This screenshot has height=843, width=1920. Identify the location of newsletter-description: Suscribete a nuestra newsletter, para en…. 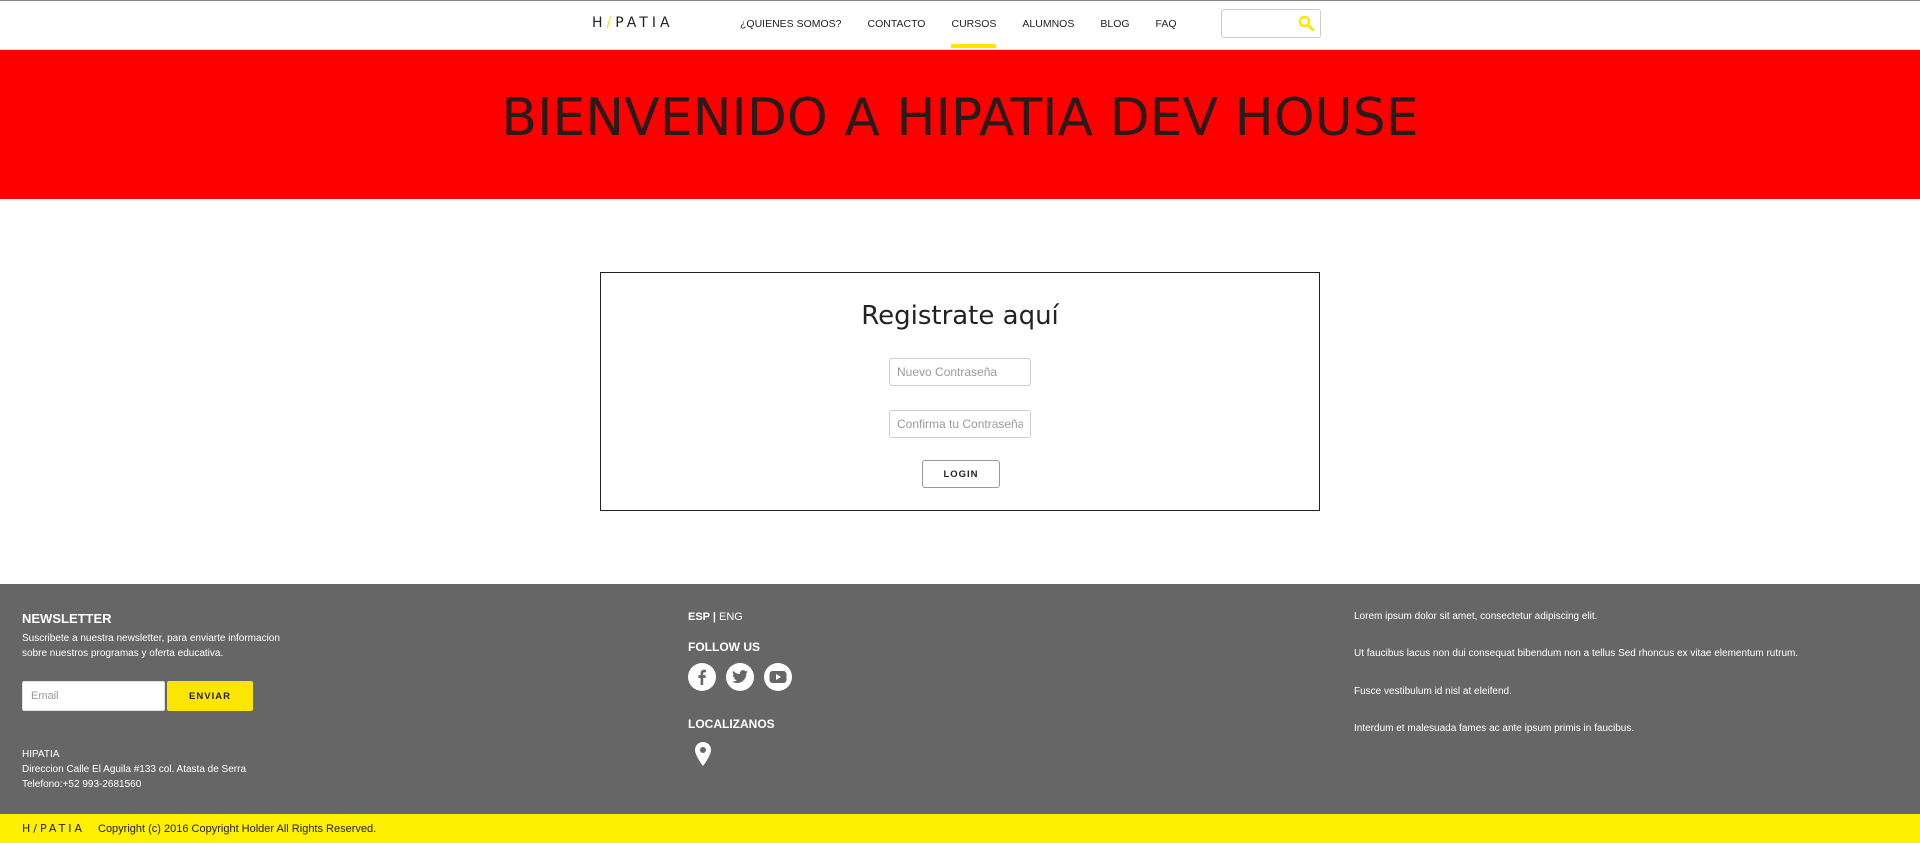
(151, 646).